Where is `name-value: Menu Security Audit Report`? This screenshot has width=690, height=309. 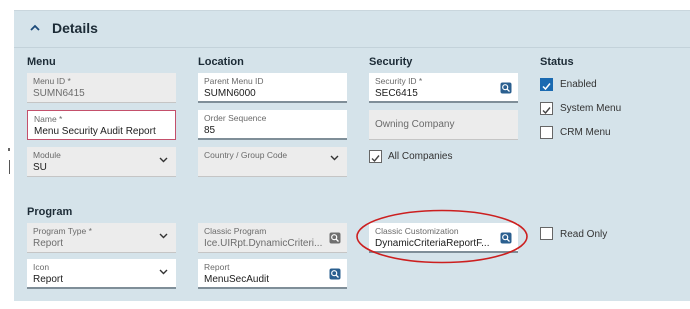 name-value: Menu Security Audit Report is located at coordinates (95, 131).